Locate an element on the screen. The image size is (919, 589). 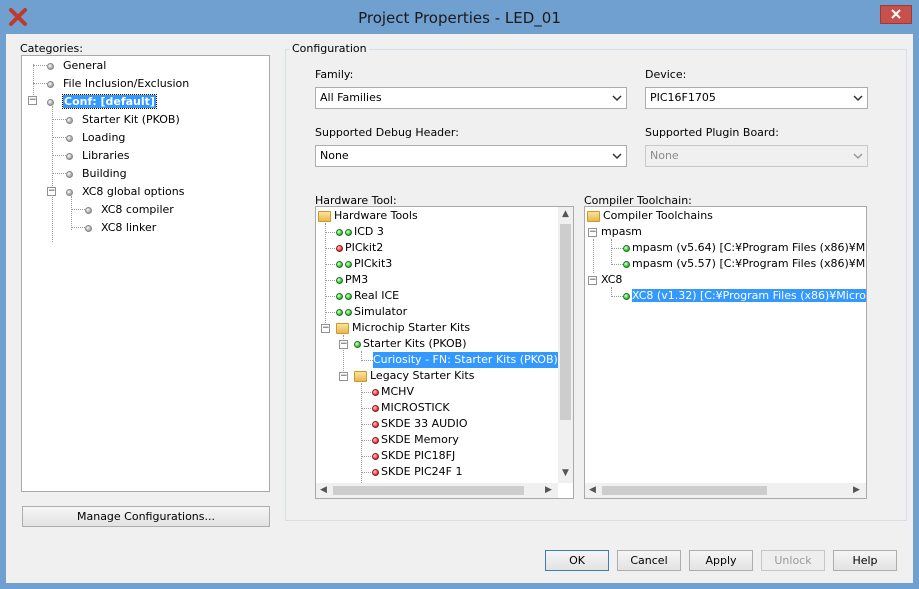
cc-tree-horizontal-scrollbar: ◀ ▶ is located at coordinates (725, 490).